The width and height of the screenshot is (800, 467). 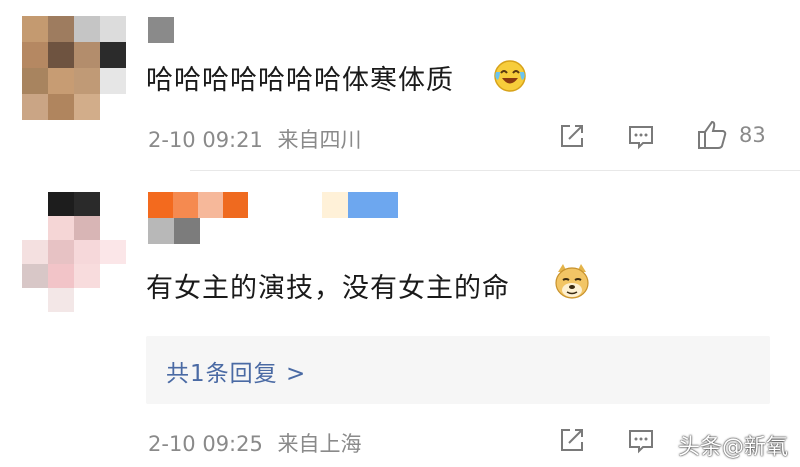 I want to click on comment-text-label: 哈哈哈哈哈哈哈体寒体质, so click(x=300, y=80).